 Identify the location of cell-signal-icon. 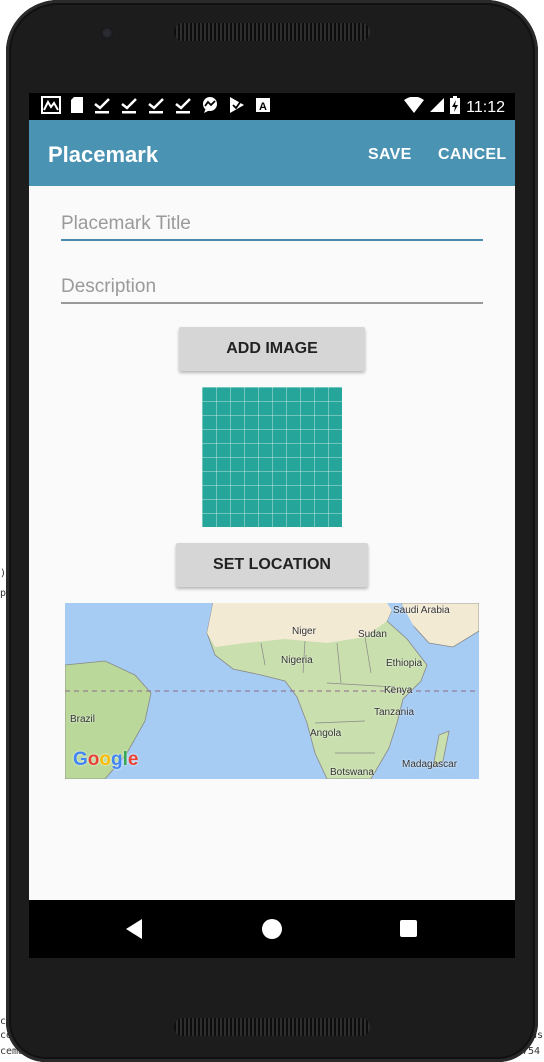
(437, 108).